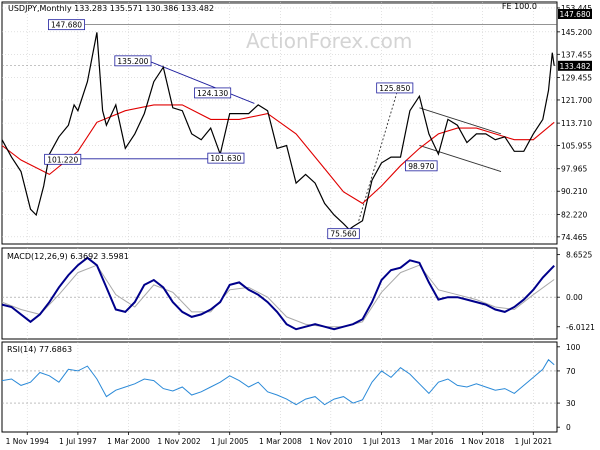 The height and width of the screenshot is (450, 600). What do you see at coordinates (330, 441) in the screenshot?
I see `x-tick-label-6: 1 Nov 2010` at bounding box center [330, 441].